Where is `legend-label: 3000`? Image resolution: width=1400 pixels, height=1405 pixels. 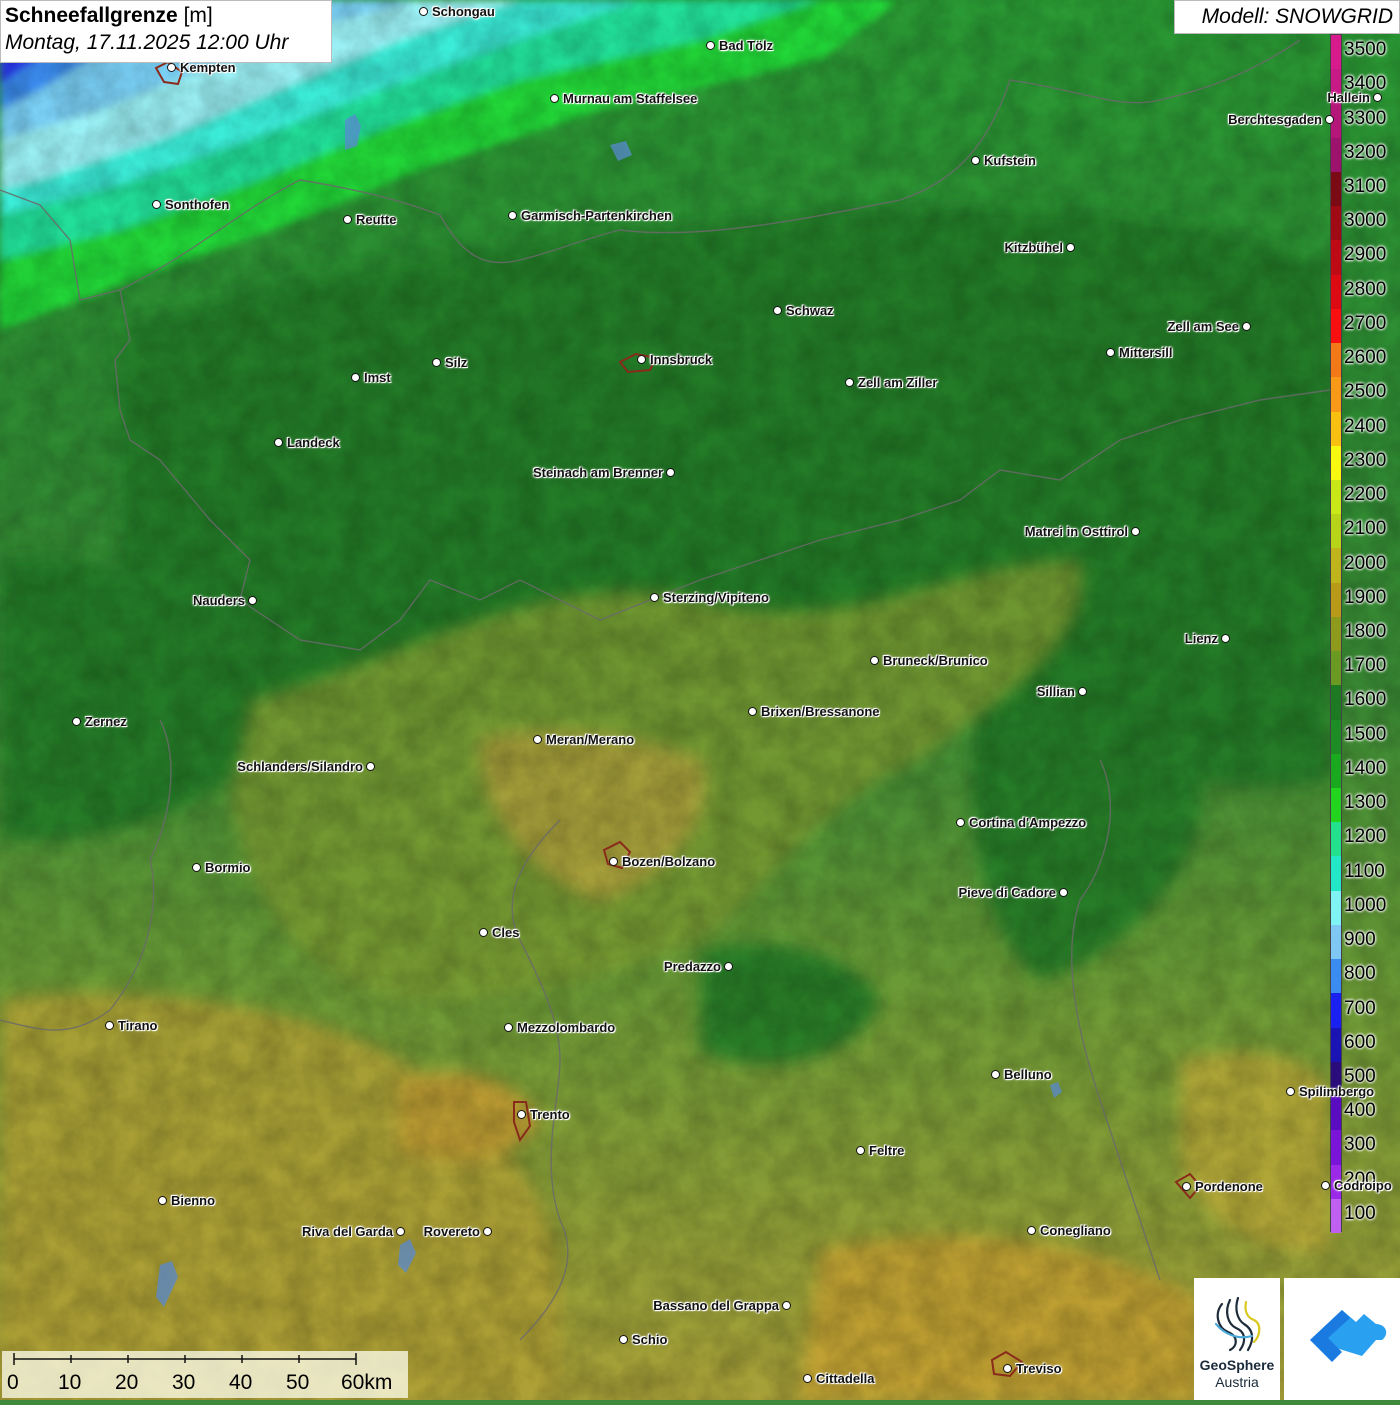 legend-label: 3000 is located at coordinates (1365, 221).